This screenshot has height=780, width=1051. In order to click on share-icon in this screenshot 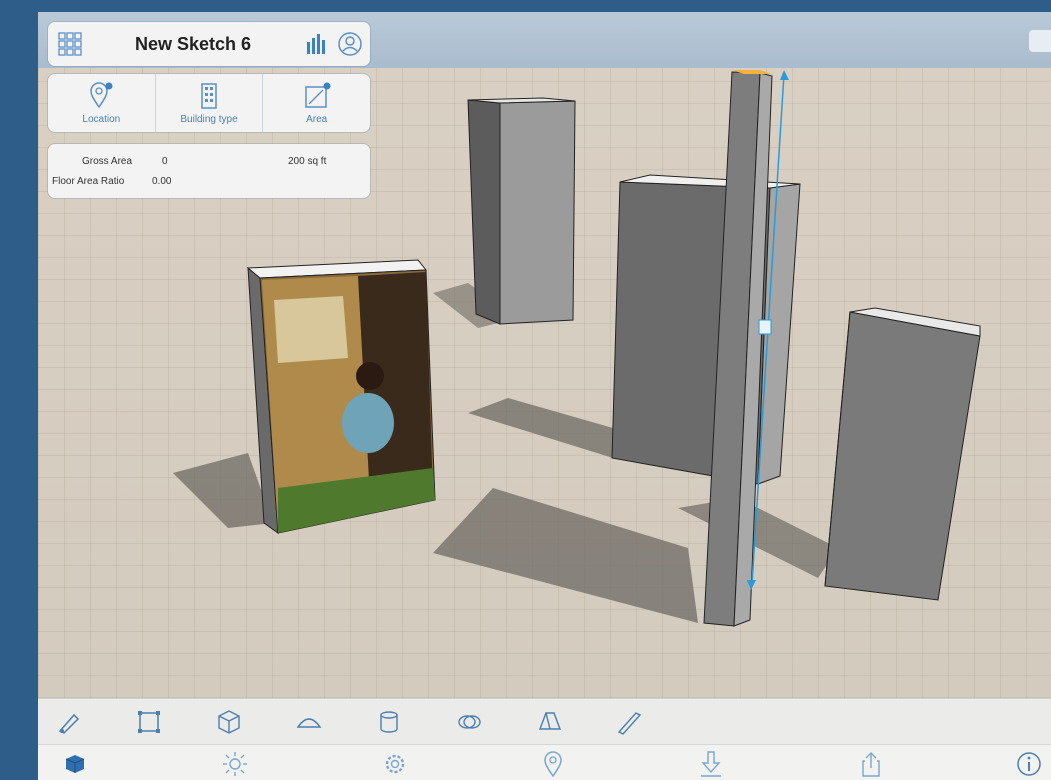, I will do `click(871, 764)`.